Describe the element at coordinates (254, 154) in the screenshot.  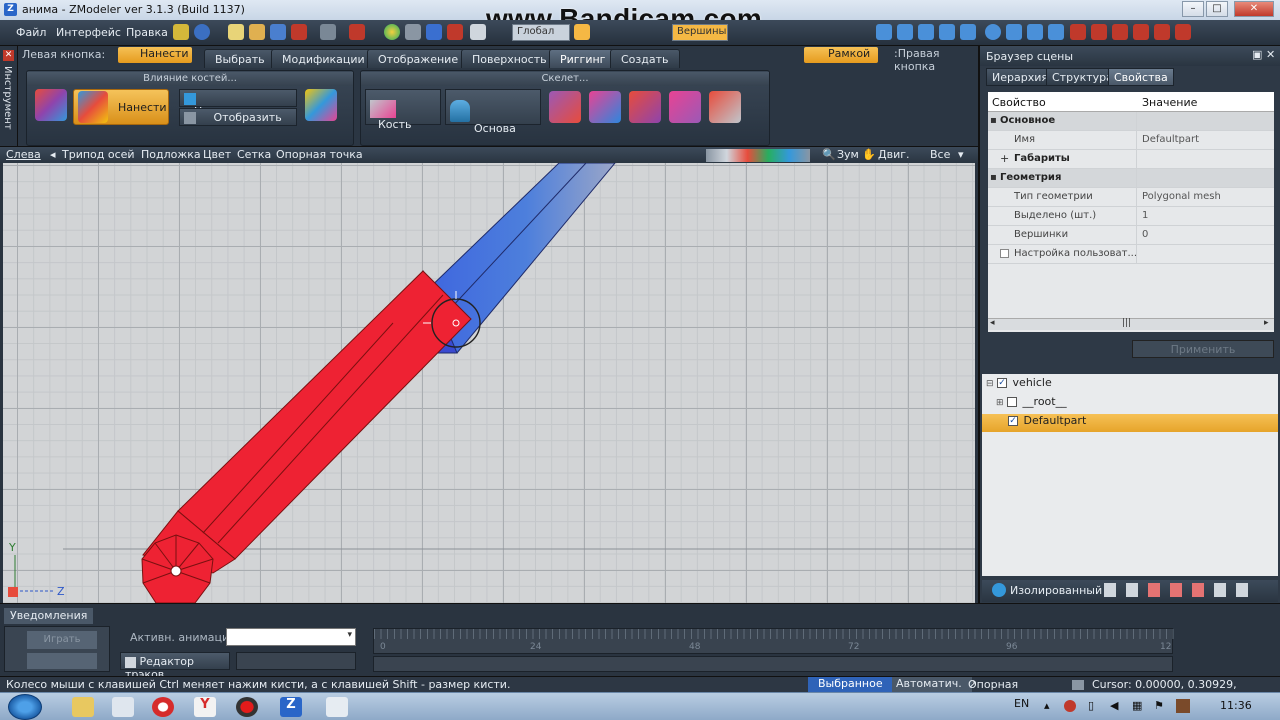
I see `view-option-grid: Сетка` at that location.